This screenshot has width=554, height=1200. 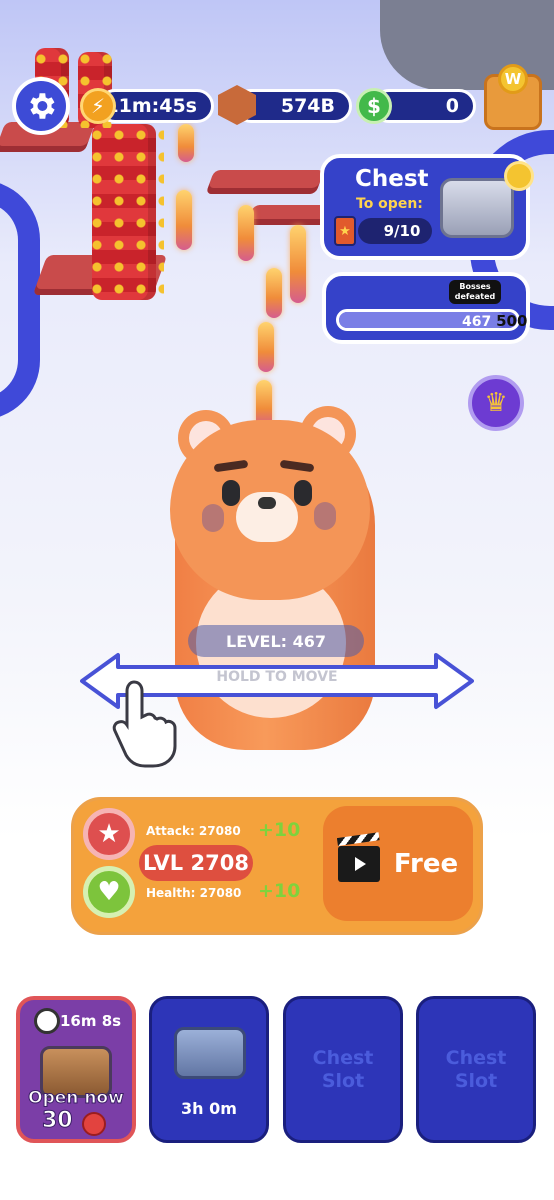 What do you see at coordinates (210, 1053) in the screenshot?
I see `iron-chest-icon` at bounding box center [210, 1053].